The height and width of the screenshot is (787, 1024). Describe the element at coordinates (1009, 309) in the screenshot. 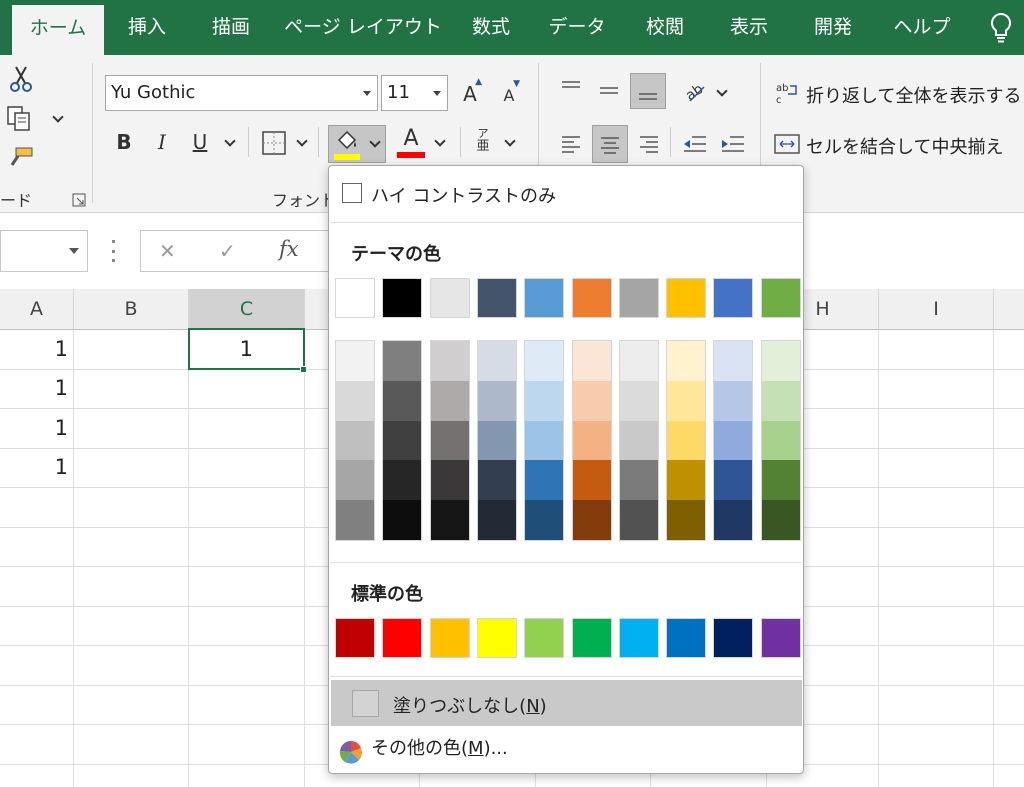

I see `column-header-j` at that location.